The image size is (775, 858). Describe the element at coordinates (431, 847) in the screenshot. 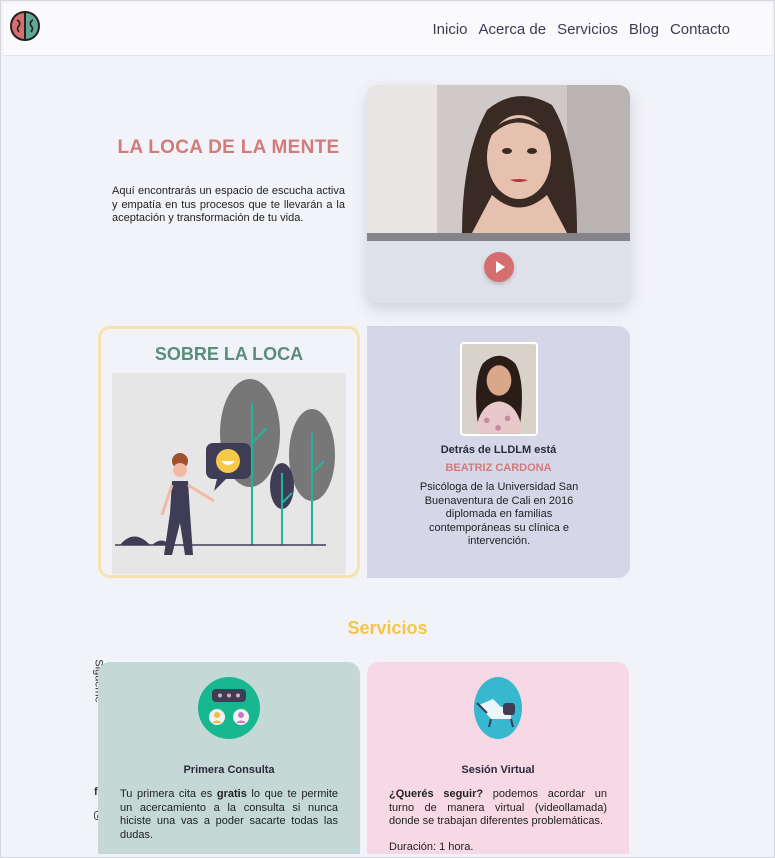

I see `service-duration: Duración: 1 hora.` at that location.